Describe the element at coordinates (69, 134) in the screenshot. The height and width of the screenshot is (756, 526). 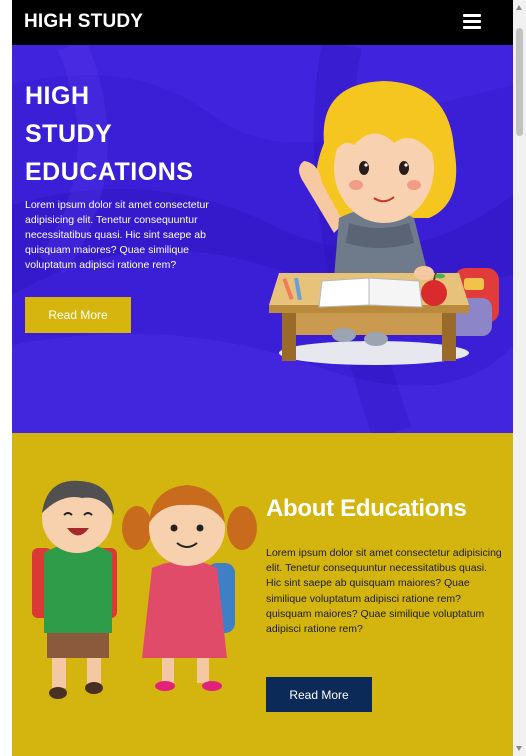
I see `hero-heading-line-2: STUDY` at that location.